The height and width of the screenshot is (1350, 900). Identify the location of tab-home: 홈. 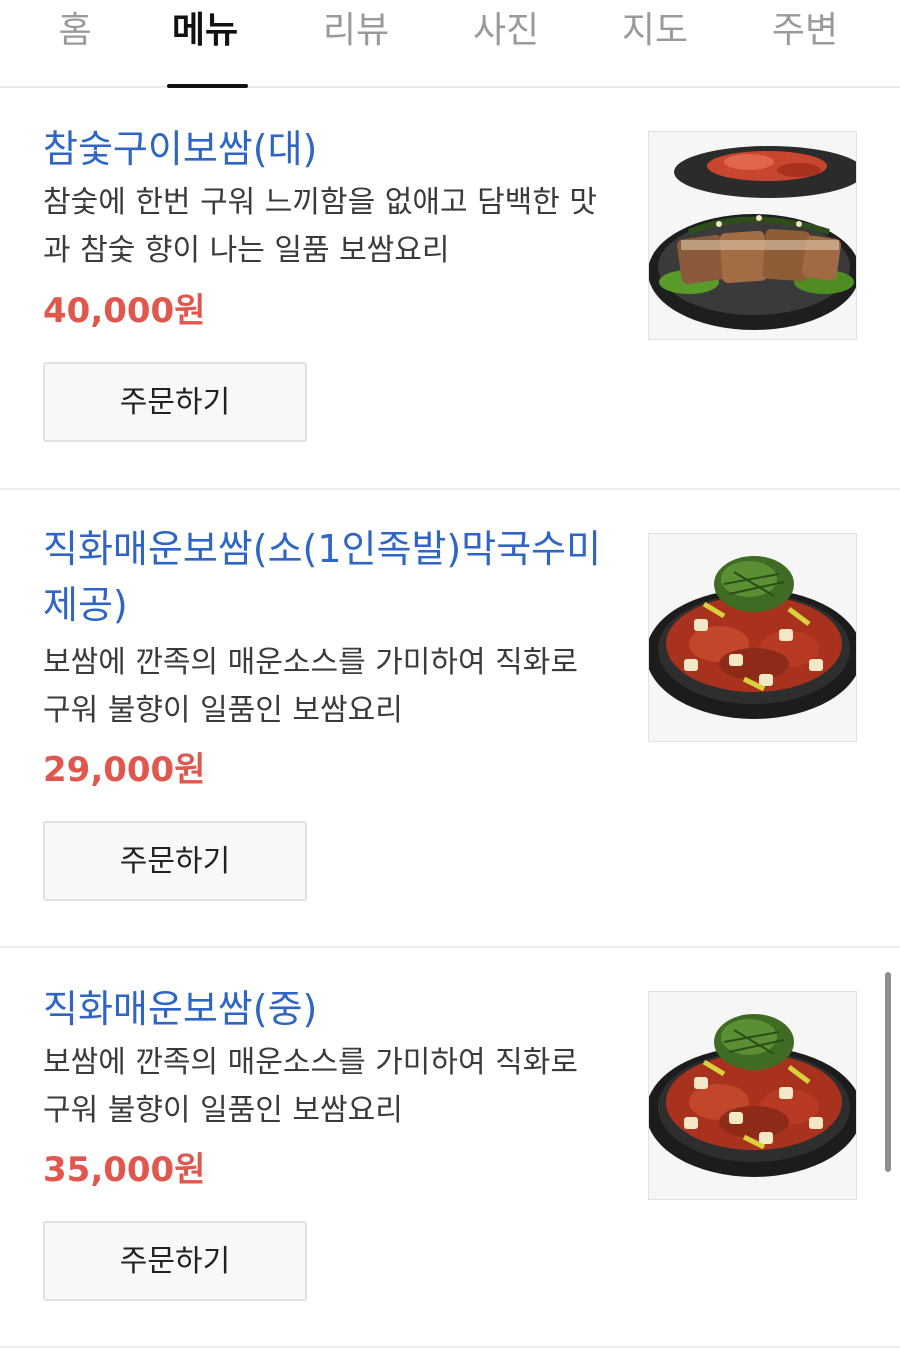
(75, 31).